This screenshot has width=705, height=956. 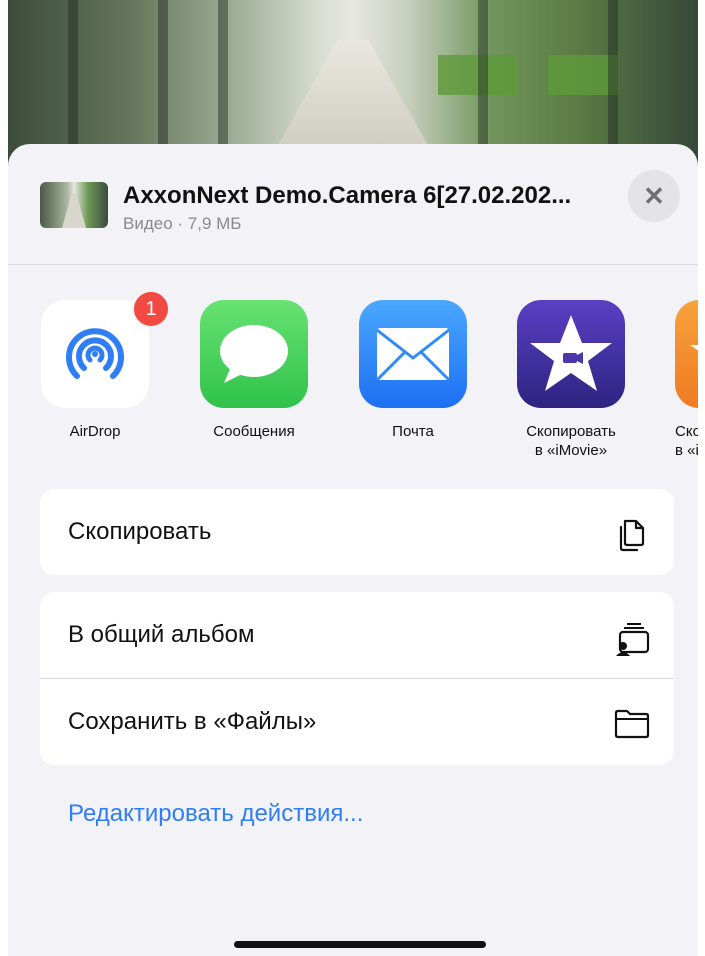 What do you see at coordinates (633, 639) in the screenshot?
I see `shared-album-icon` at bounding box center [633, 639].